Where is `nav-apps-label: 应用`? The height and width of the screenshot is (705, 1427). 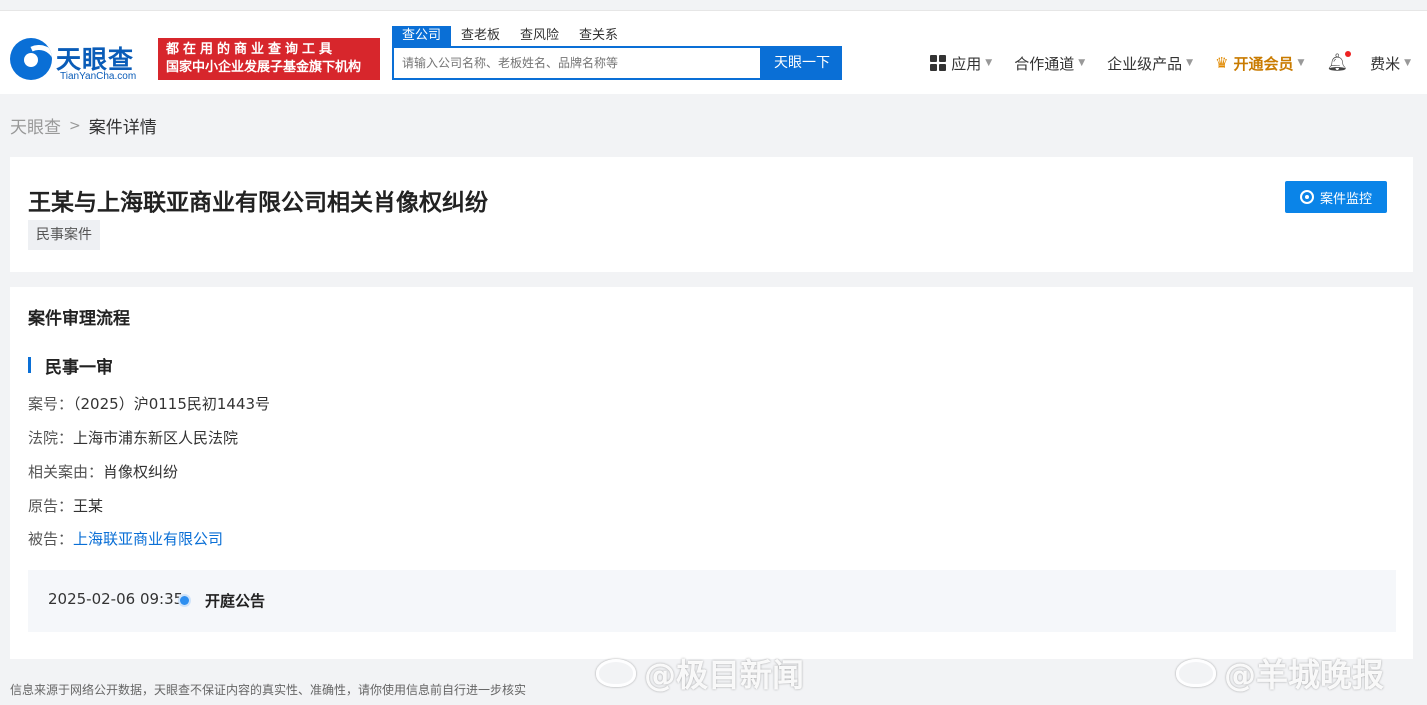 nav-apps-label: 应用 is located at coordinates (966, 63).